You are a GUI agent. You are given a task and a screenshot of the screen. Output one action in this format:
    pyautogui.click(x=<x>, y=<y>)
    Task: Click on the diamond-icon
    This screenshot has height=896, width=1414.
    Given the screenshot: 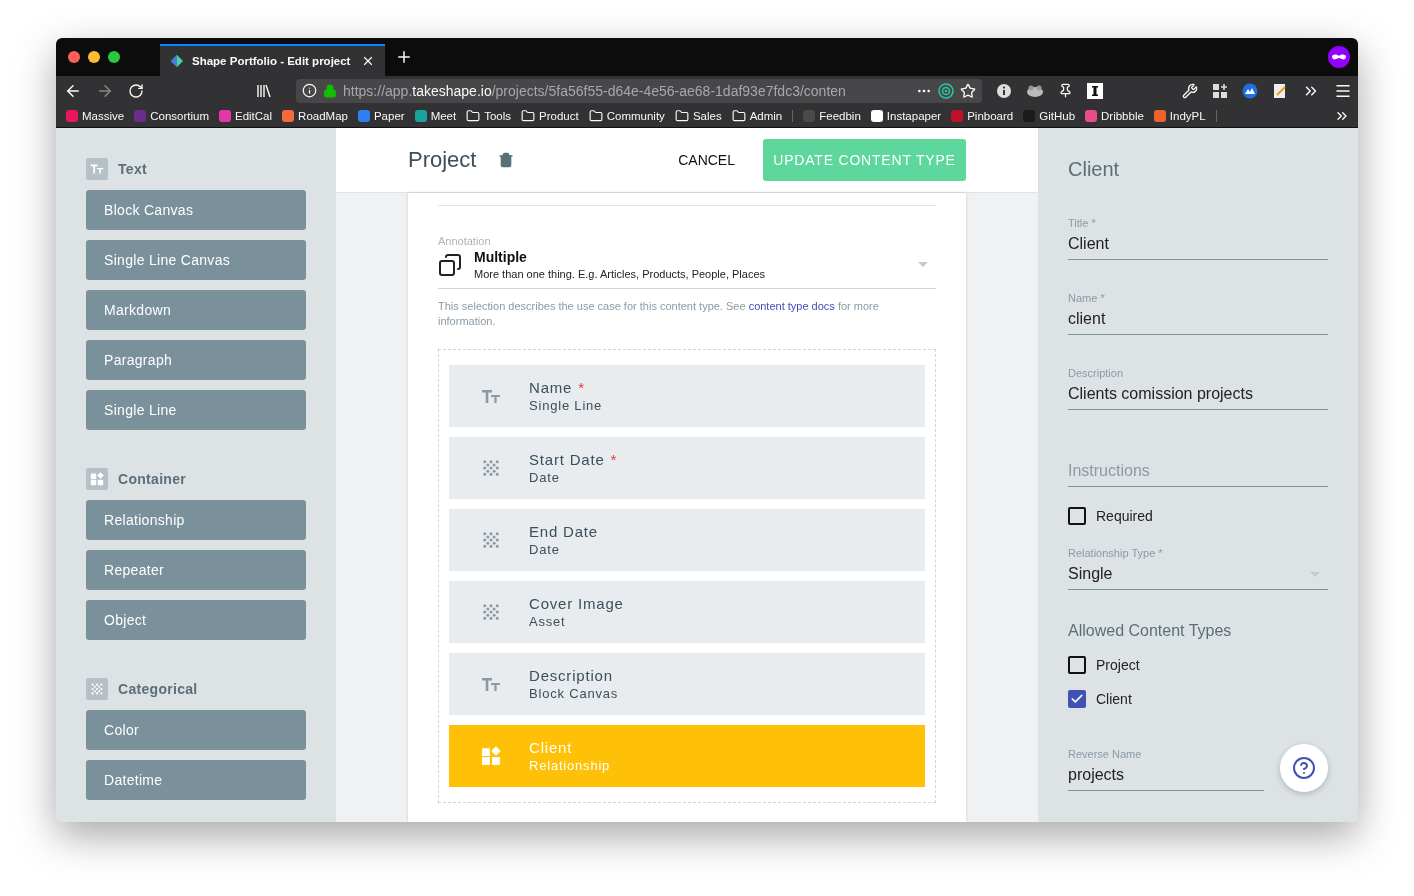 What is the action you would take?
    pyautogui.click(x=177, y=61)
    